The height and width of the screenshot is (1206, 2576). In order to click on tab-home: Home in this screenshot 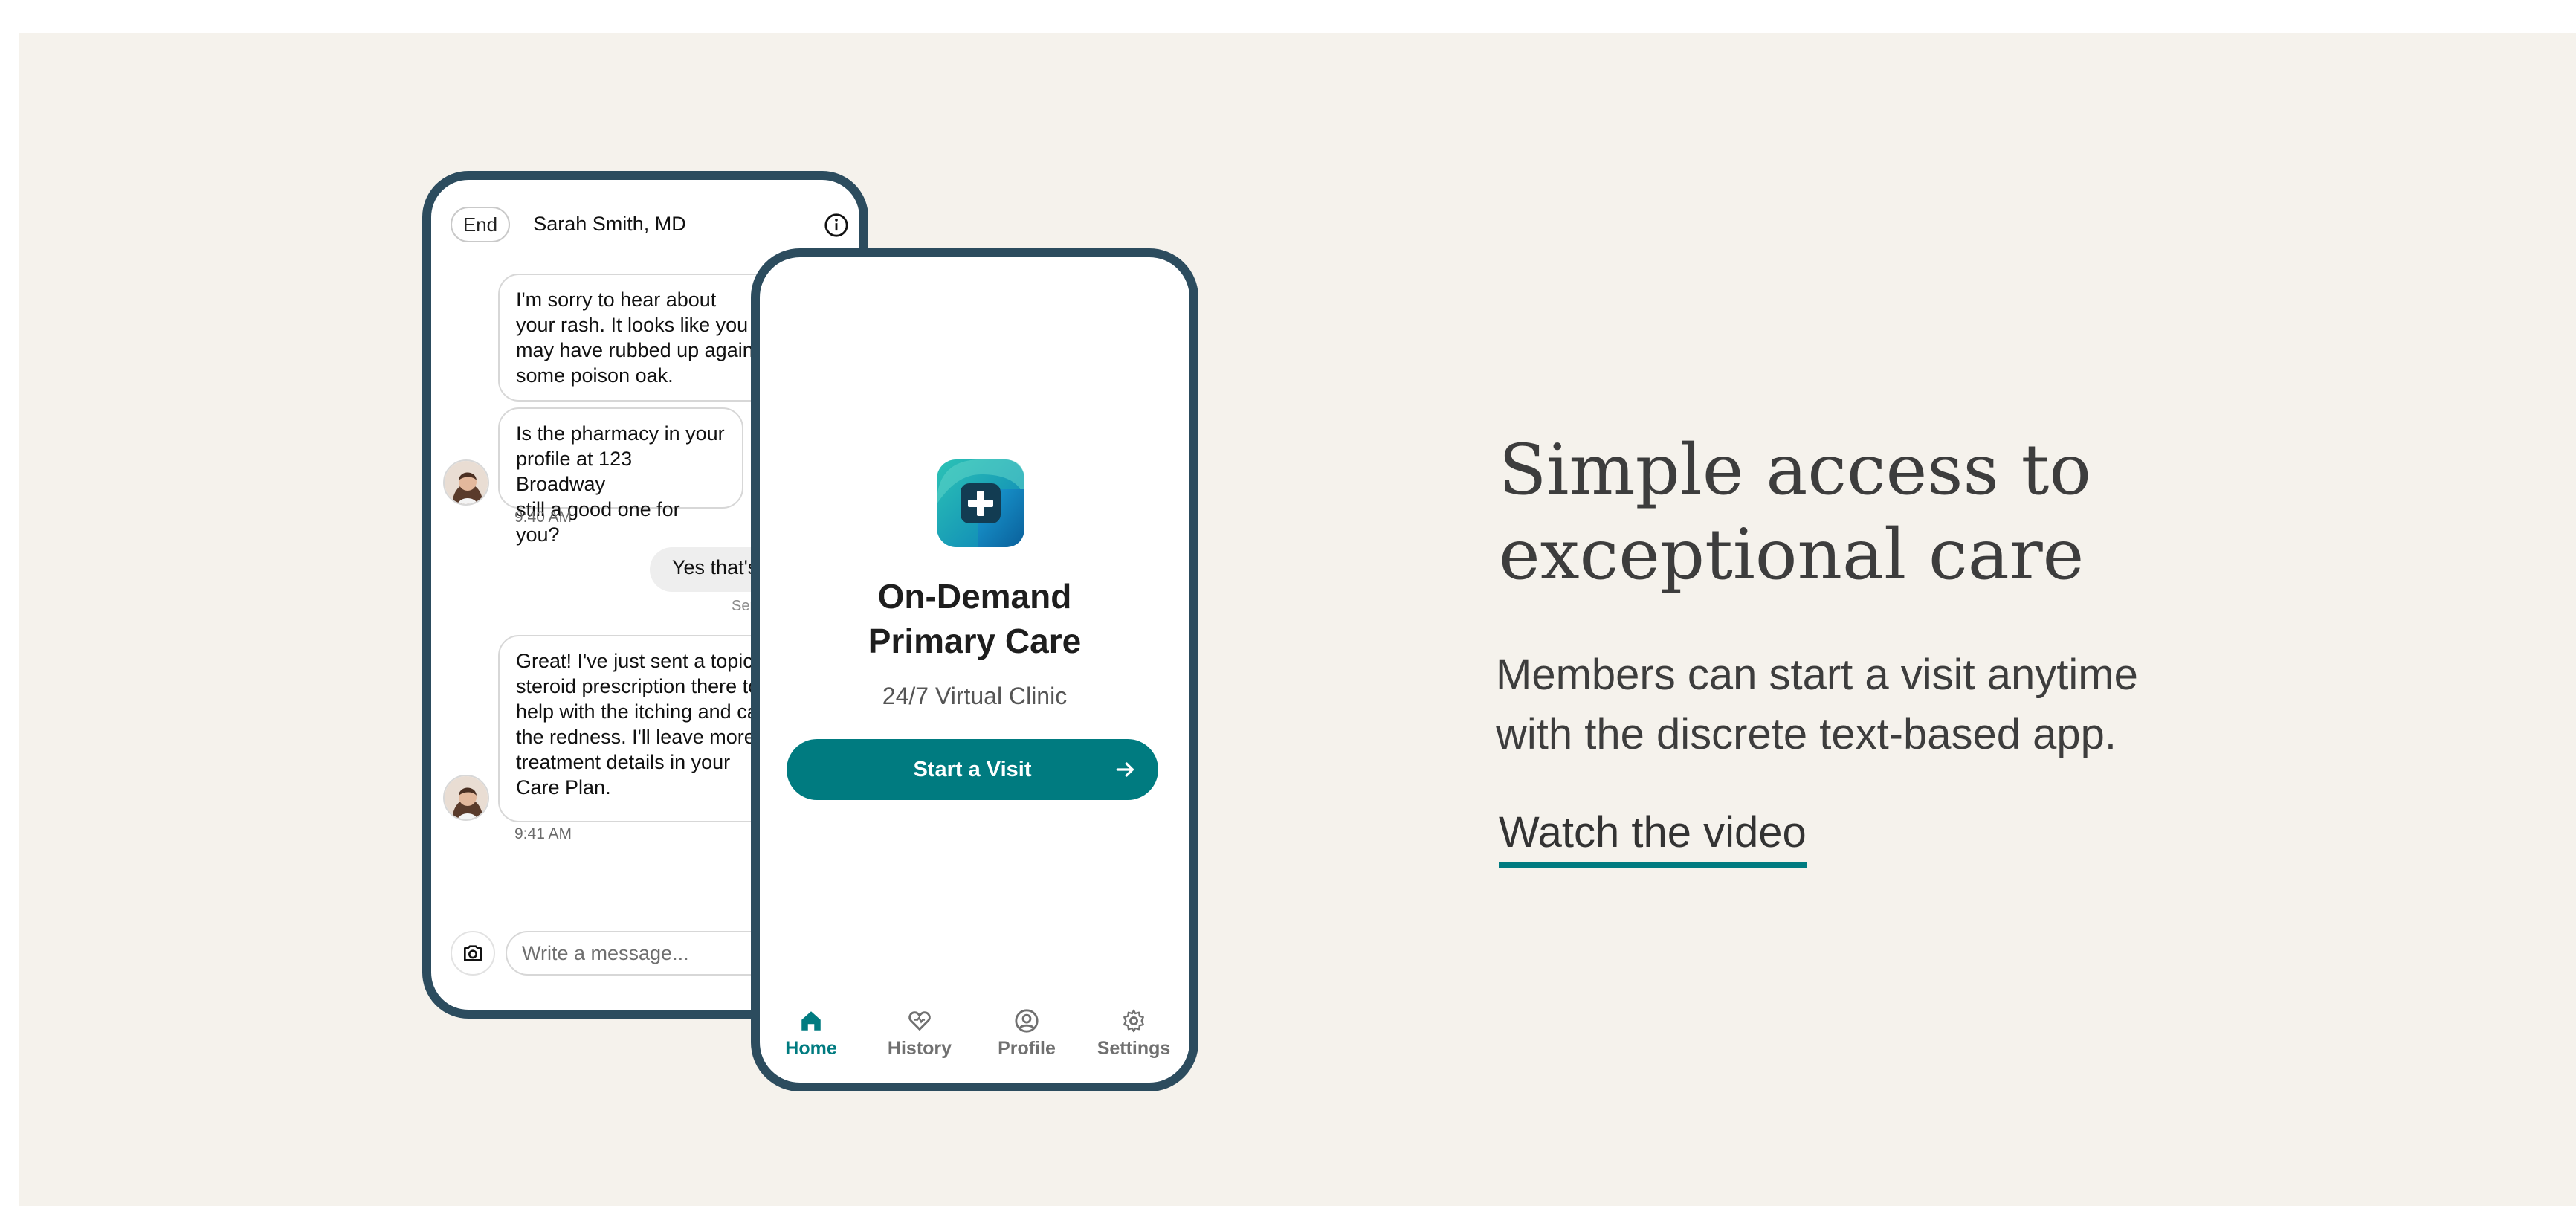, I will do `click(811, 1034)`.